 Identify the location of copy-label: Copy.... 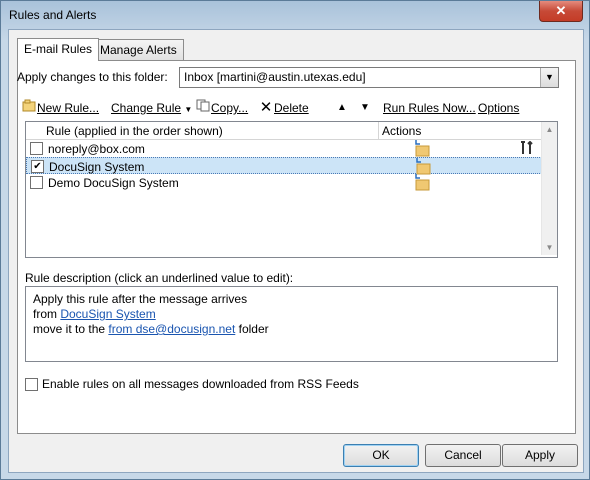
(230, 108).